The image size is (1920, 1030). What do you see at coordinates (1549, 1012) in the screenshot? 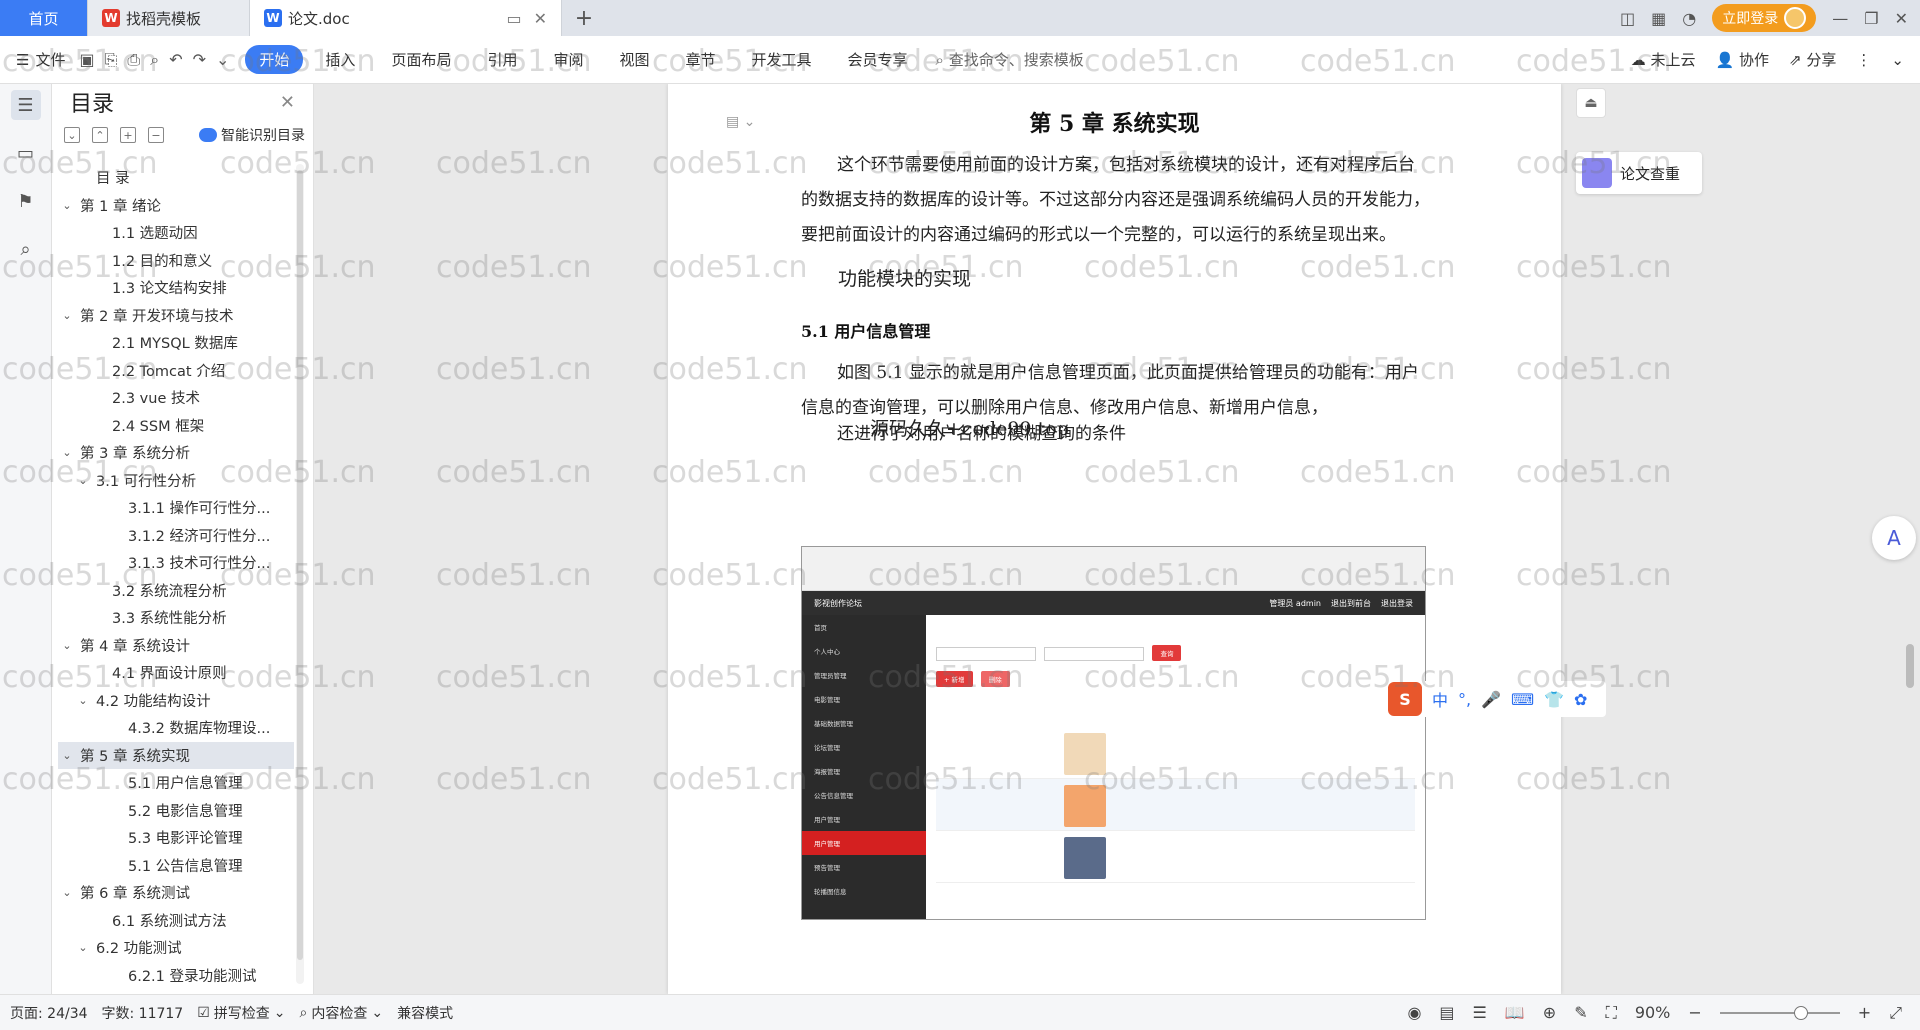
I see `web-view-icon: ⊕` at bounding box center [1549, 1012].